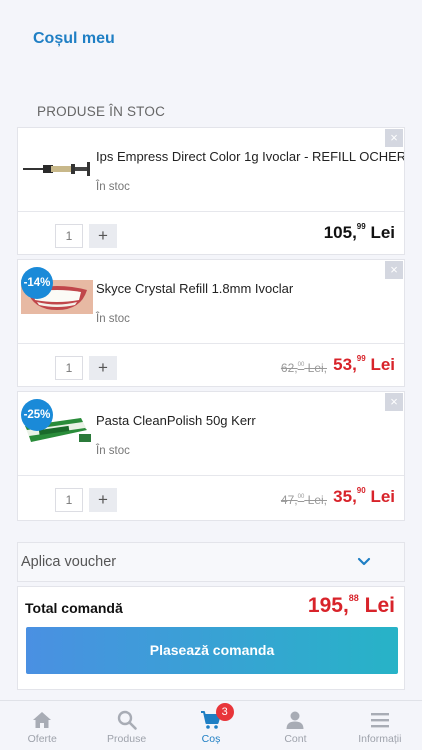  What do you see at coordinates (127, 720) in the screenshot?
I see `search-icon` at bounding box center [127, 720].